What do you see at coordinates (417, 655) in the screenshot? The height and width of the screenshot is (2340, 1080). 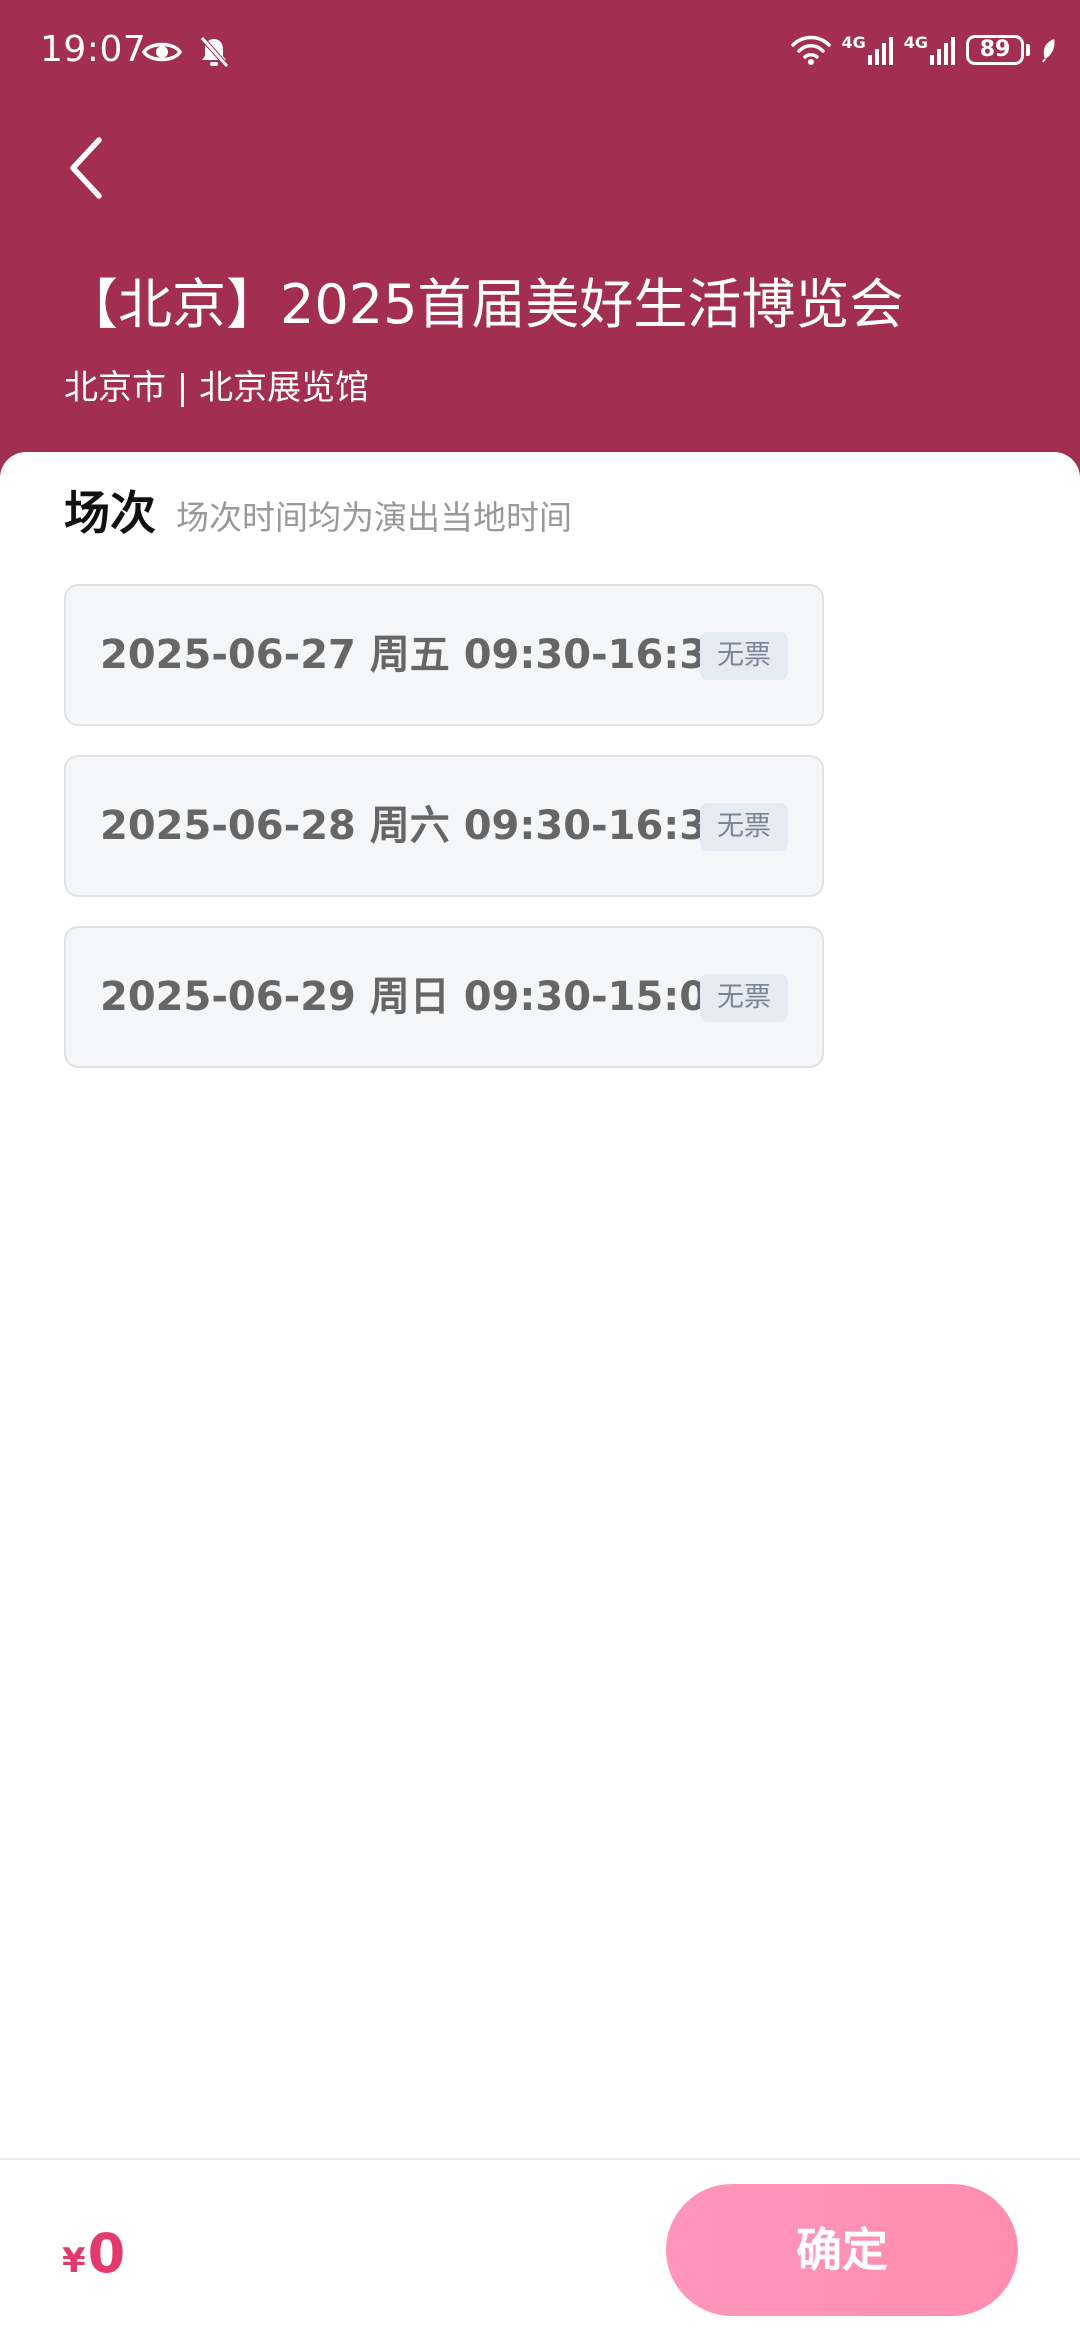 I see `session-time: 2025-06-27 周五 09:30-16:30` at bounding box center [417, 655].